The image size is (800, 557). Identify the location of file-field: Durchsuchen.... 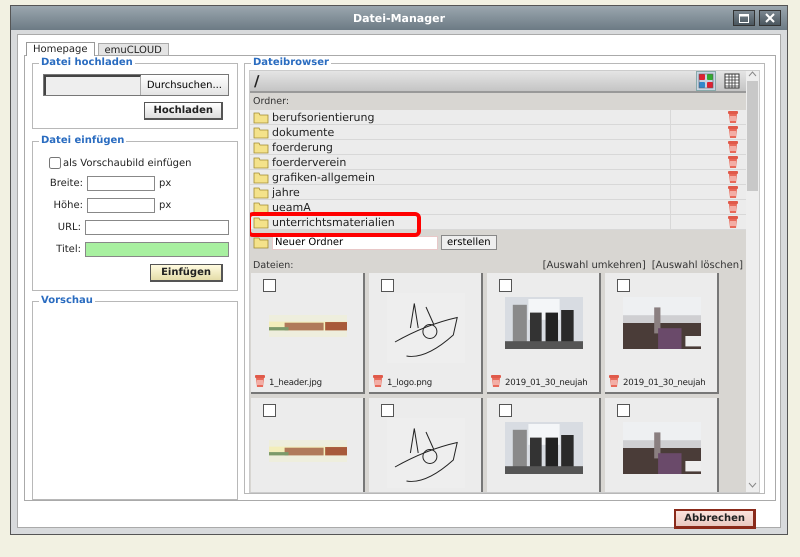
(136, 85).